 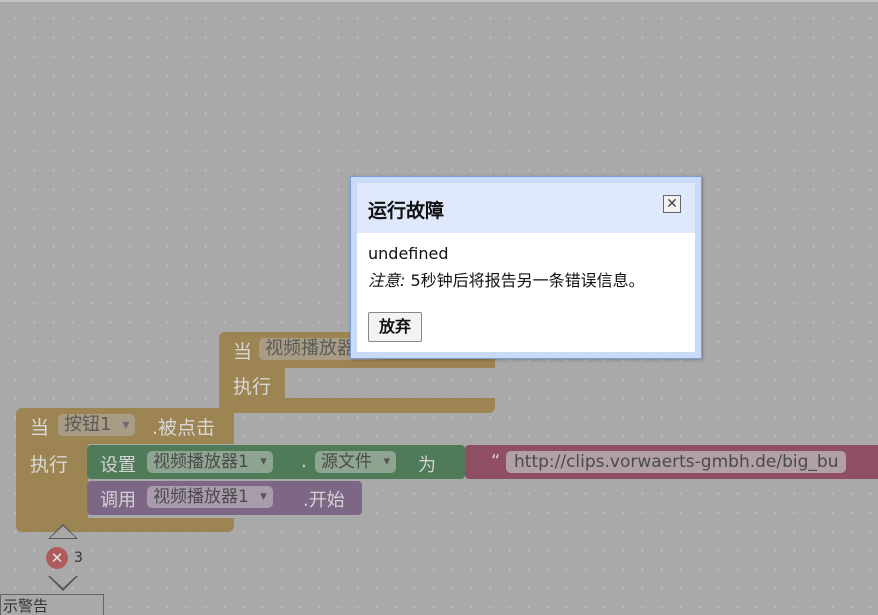 What do you see at coordinates (324, 500) in the screenshot?
I see `method-label: .开始` at bounding box center [324, 500].